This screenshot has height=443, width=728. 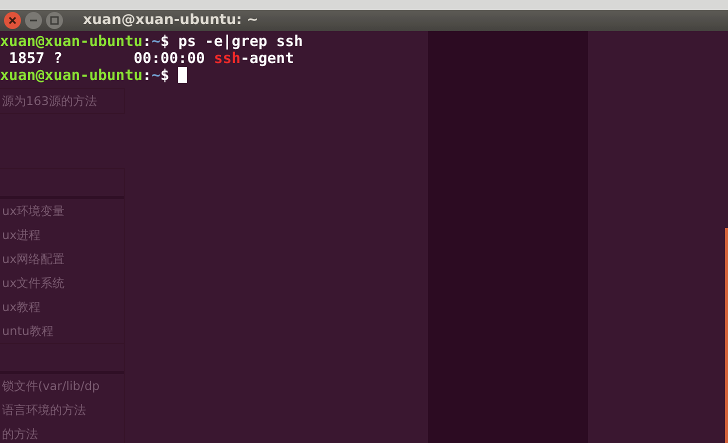 I want to click on maximize-icon, so click(x=54, y=20).